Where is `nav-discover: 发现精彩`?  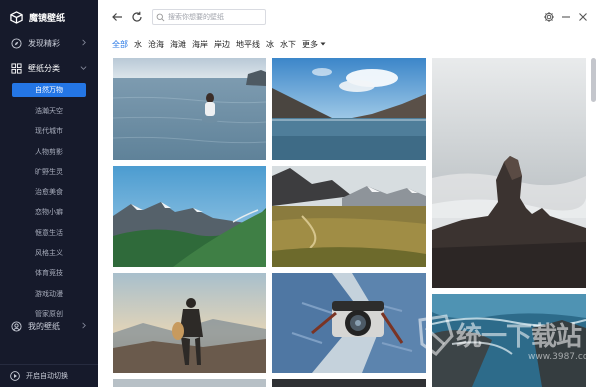
nav-discover: 发现精彩 is located at coordinates (49, 43).